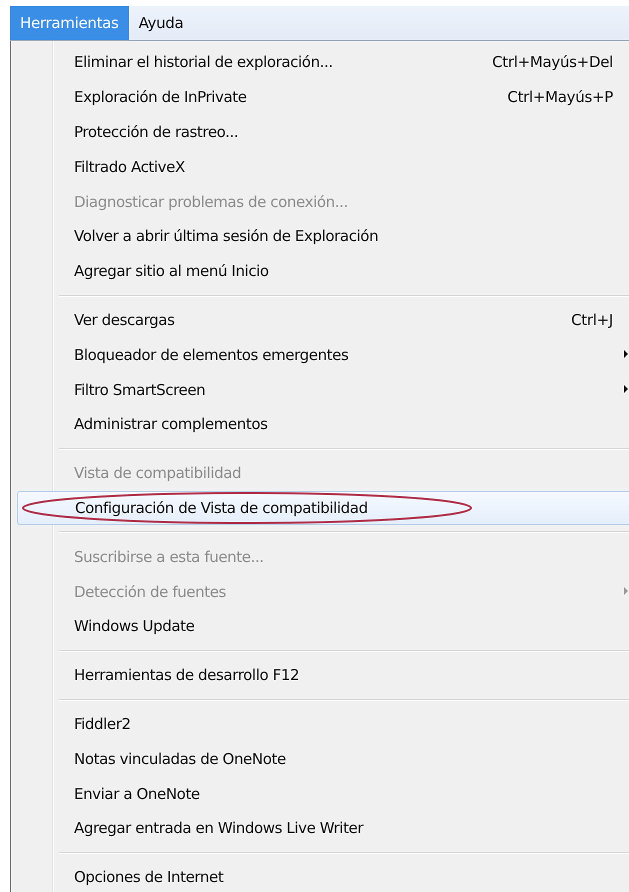 The width and height of the screenshot is (629, 892). Describe the element at coordinates (323, 236) in the screenshot. I see `menu-item: Volver a abrir última sesión de Exploración` at that location.